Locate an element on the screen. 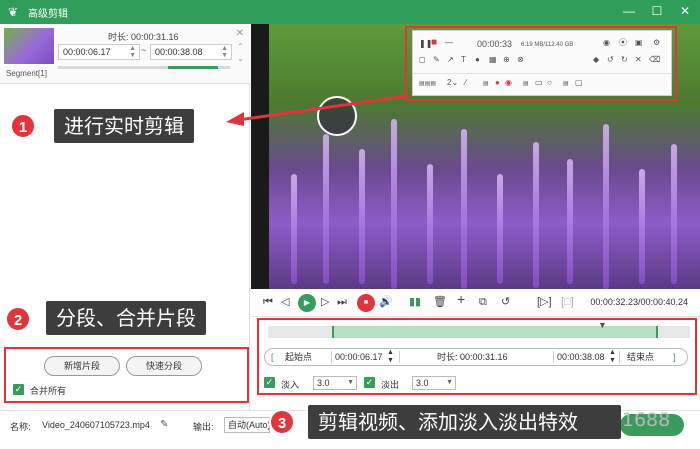  stop-icon: ■ is located at coordinates (366, 303).